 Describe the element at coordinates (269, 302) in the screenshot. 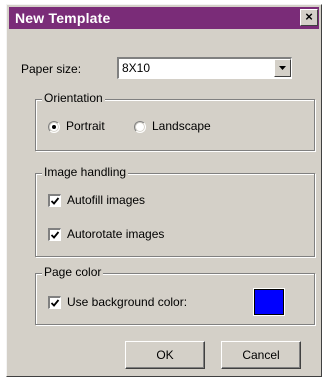

I see `background-color-swatch` at that location.